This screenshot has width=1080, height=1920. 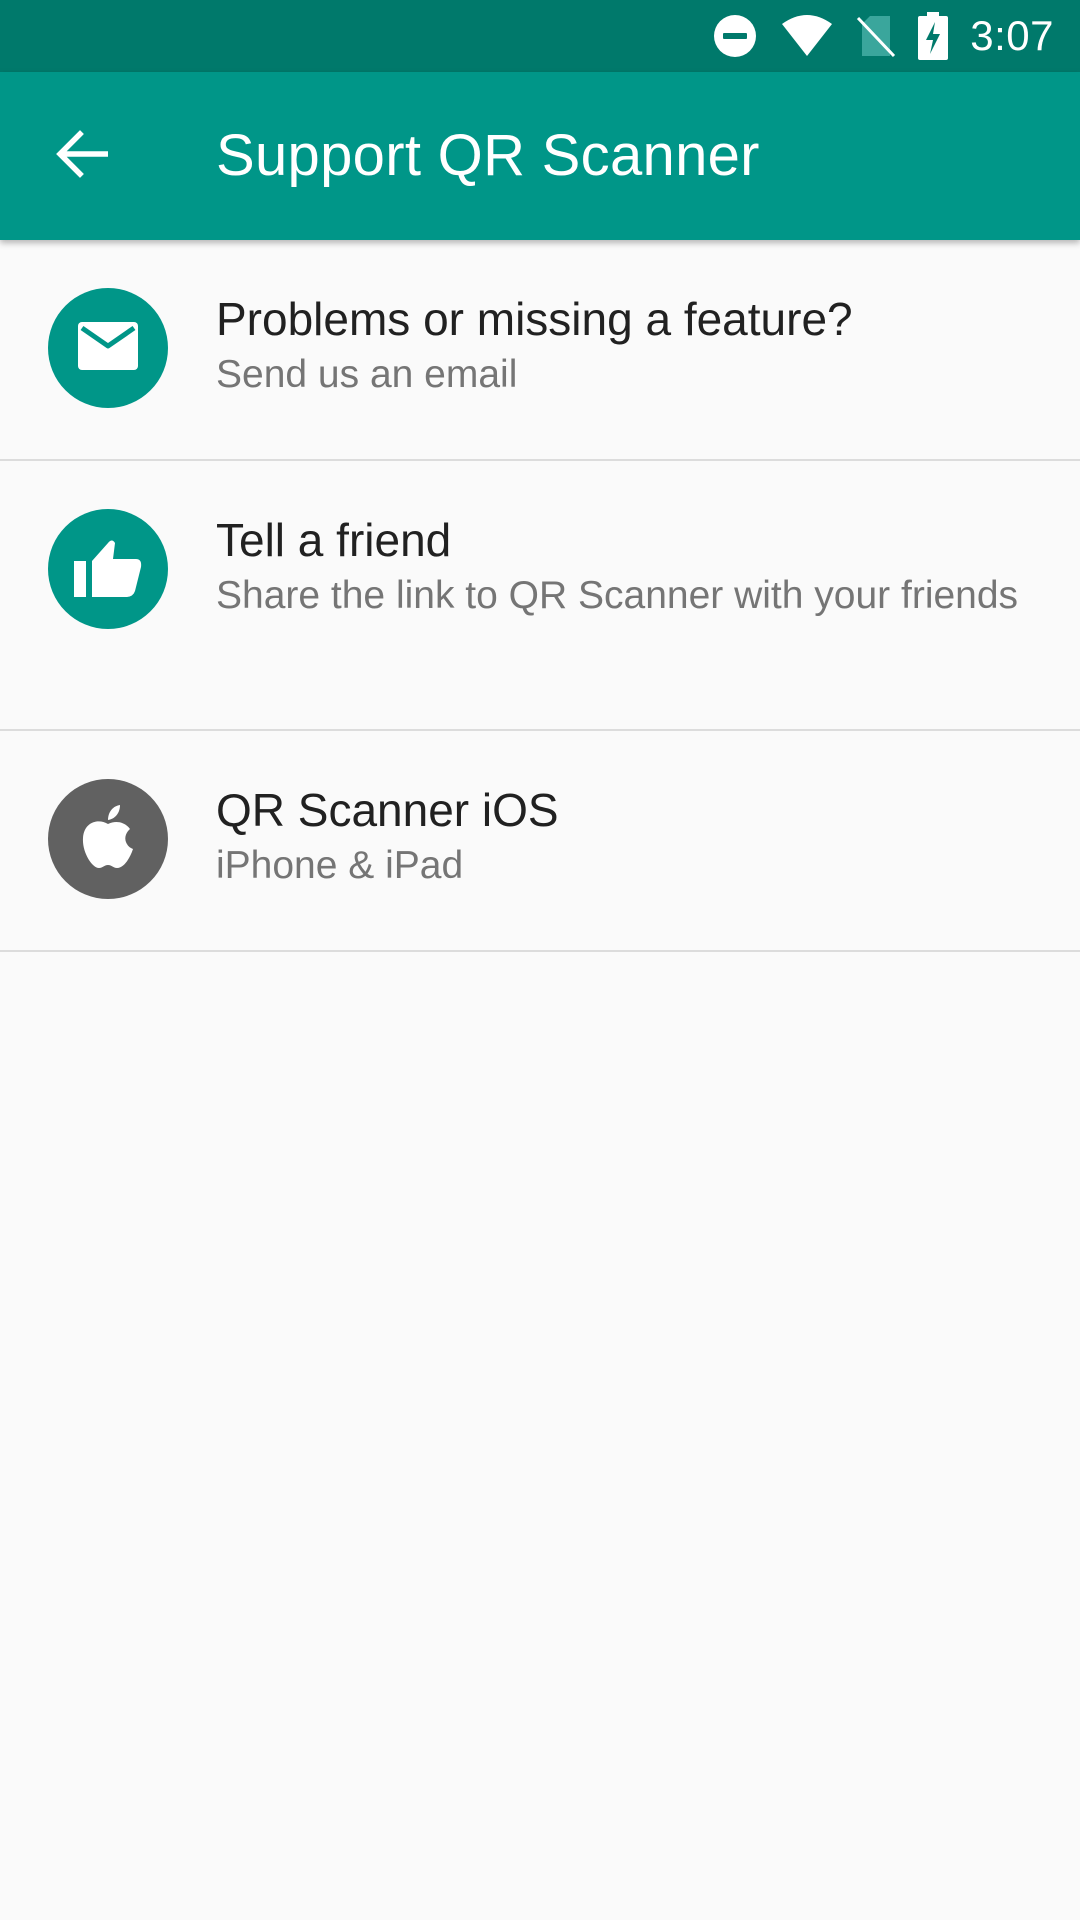 I want to click on status-clock: 3:07, so click(x=1012, y=35).